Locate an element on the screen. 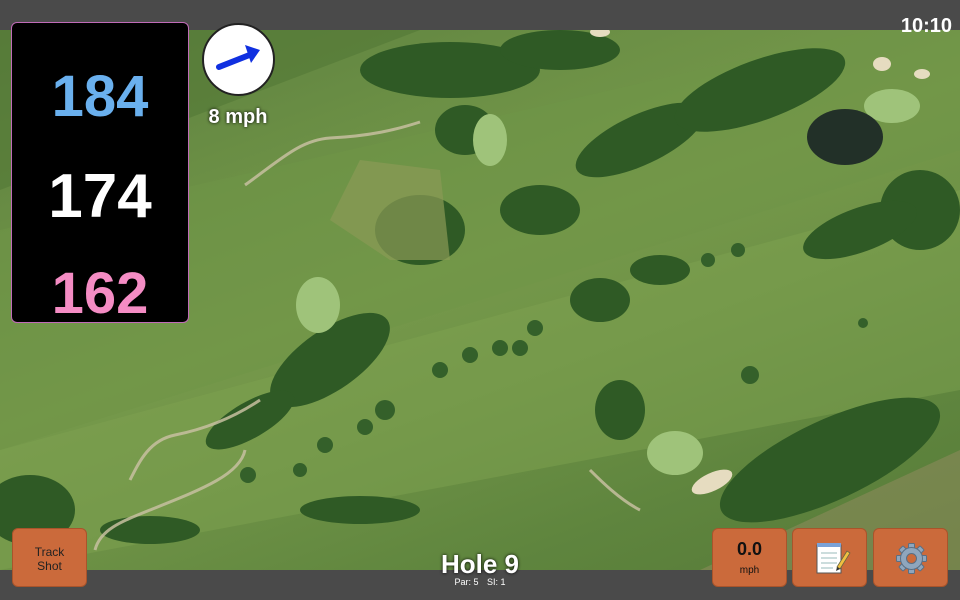  par-label: Par: 5 is located at coordinates (466, 582).